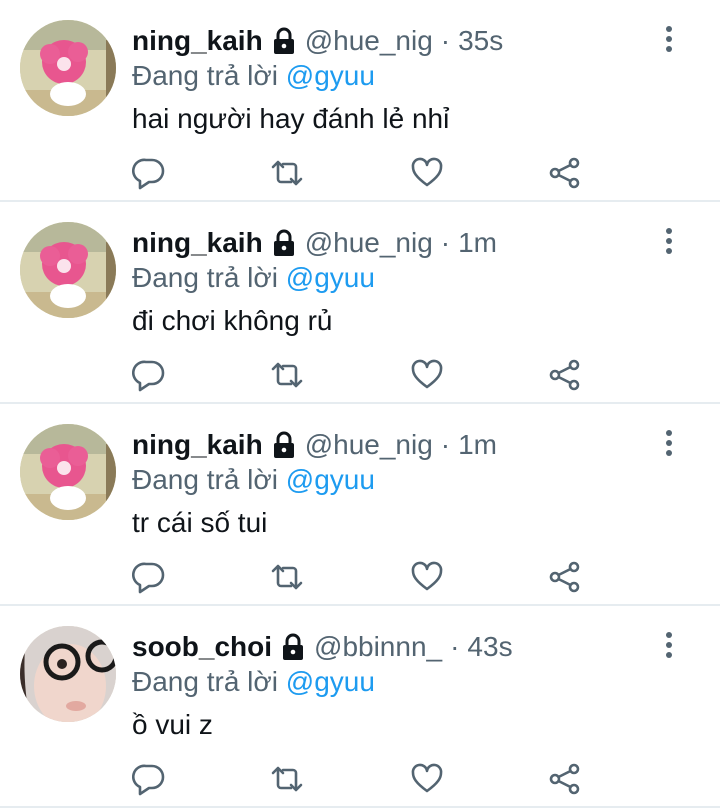 The image size is (720, 809). What do you see at coordinates (232, 320) in the screenshot?
I see `tweet-text: đi chơi không rủ` at bounding box center [232, 320].